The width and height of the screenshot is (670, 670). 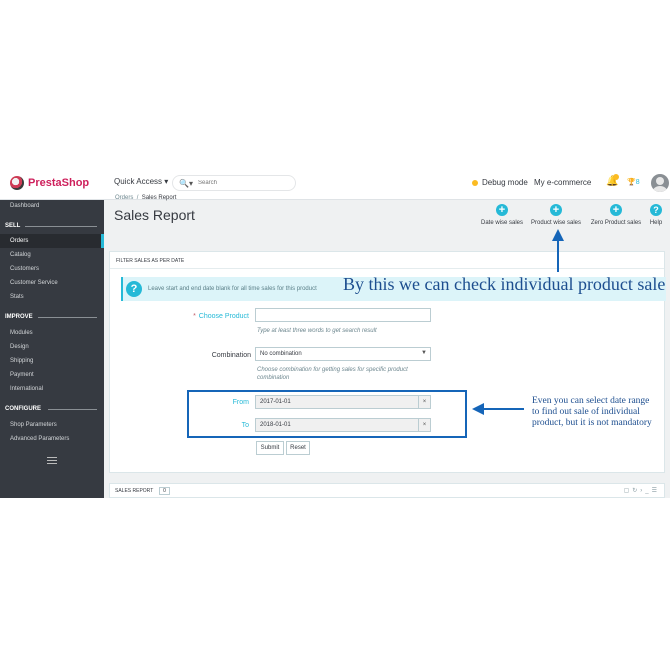 What do you see at coordinates (616, 177) in the screenshot?
I see `notification-badge` at bounding box center [616, 177].